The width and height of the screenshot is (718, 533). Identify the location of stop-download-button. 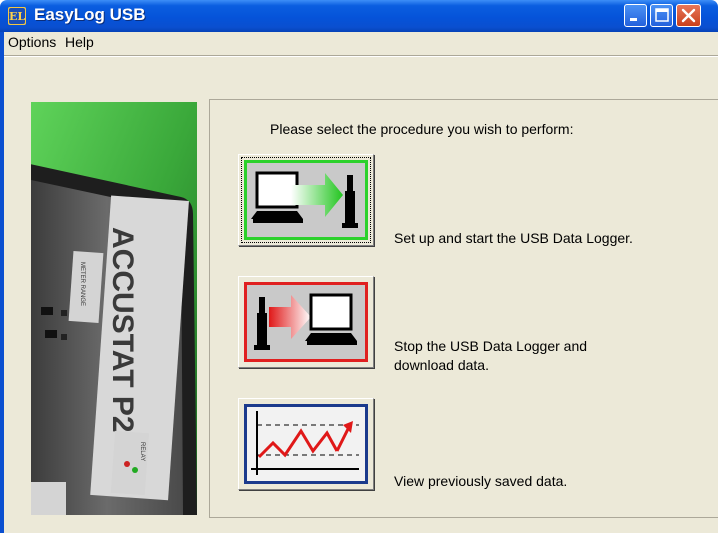
(306, 322).